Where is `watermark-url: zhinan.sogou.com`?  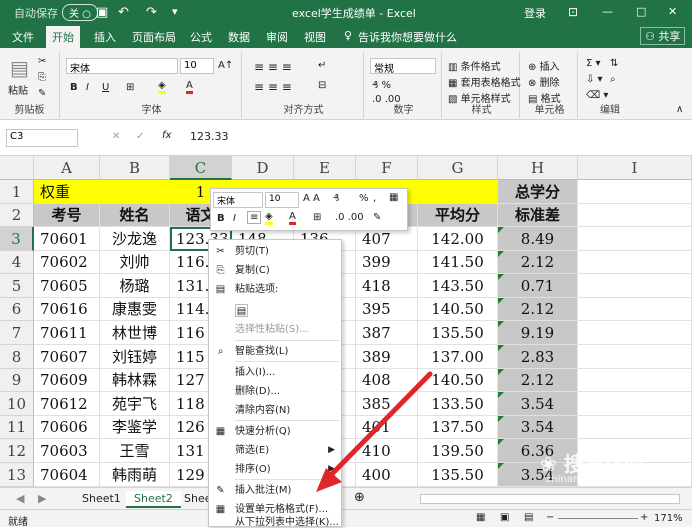
watermark-url: zhinan.sogou.com is located at coordinates (592, 479).